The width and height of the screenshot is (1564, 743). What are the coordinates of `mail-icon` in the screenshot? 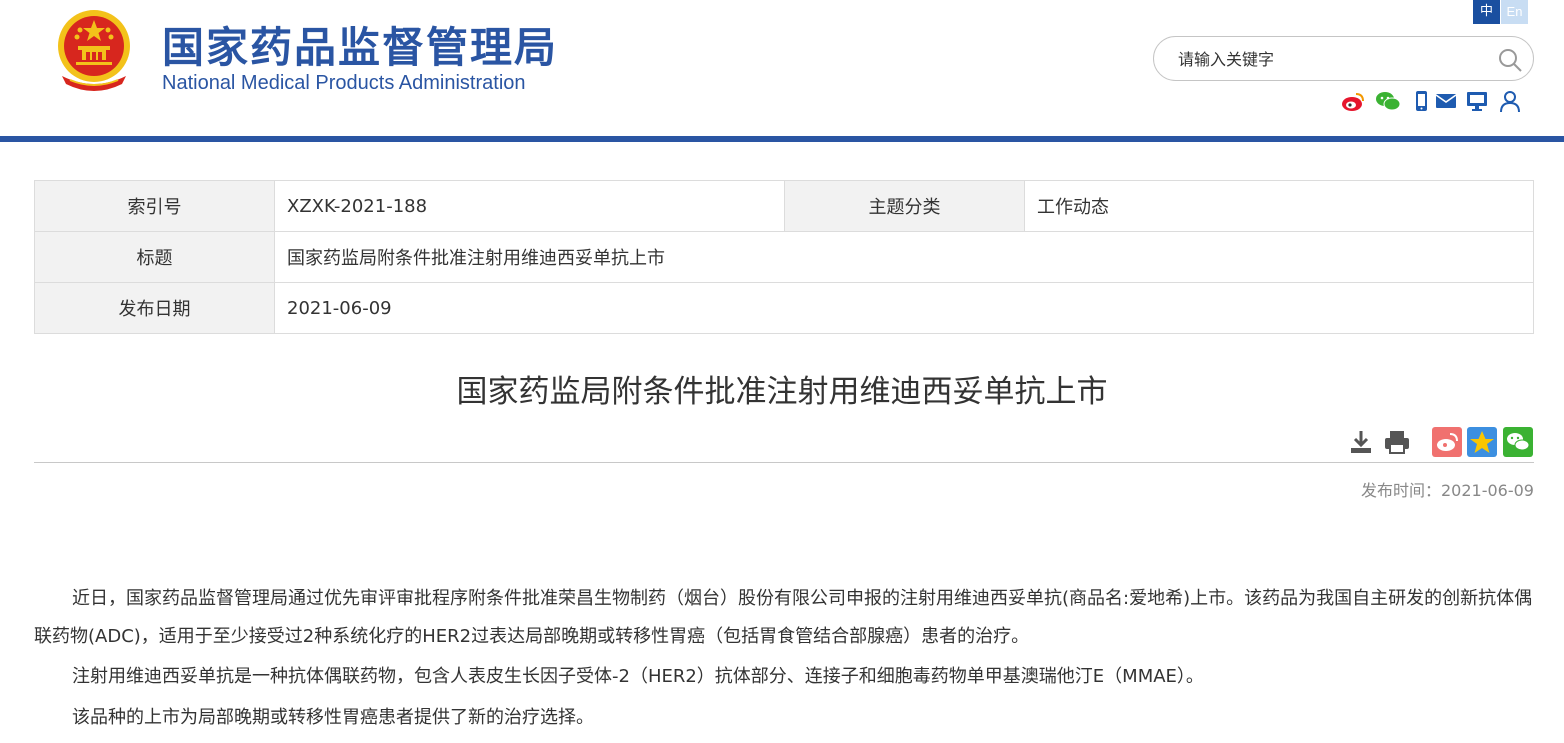 It's located at (1446, 101).